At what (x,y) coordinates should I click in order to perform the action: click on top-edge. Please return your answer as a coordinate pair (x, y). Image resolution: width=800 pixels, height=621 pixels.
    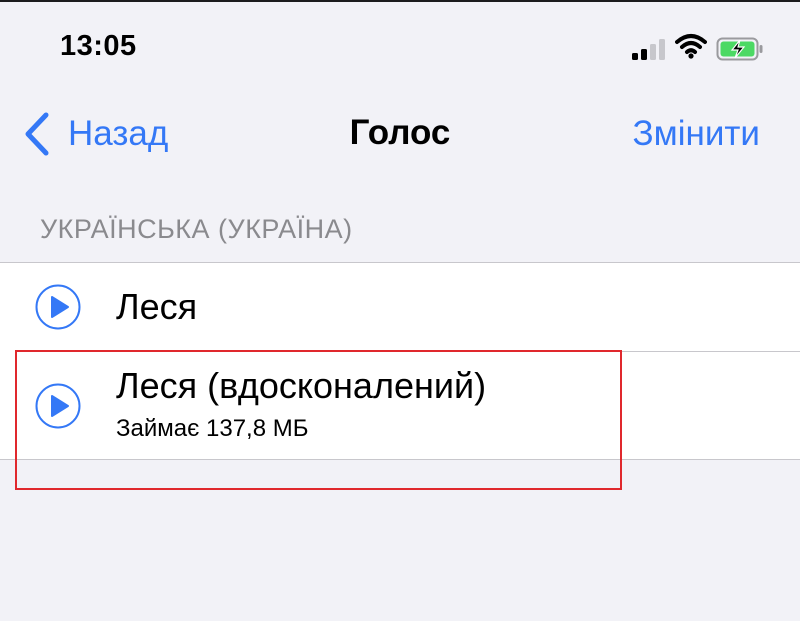
    Looking at the image, I should click on (400, 1).